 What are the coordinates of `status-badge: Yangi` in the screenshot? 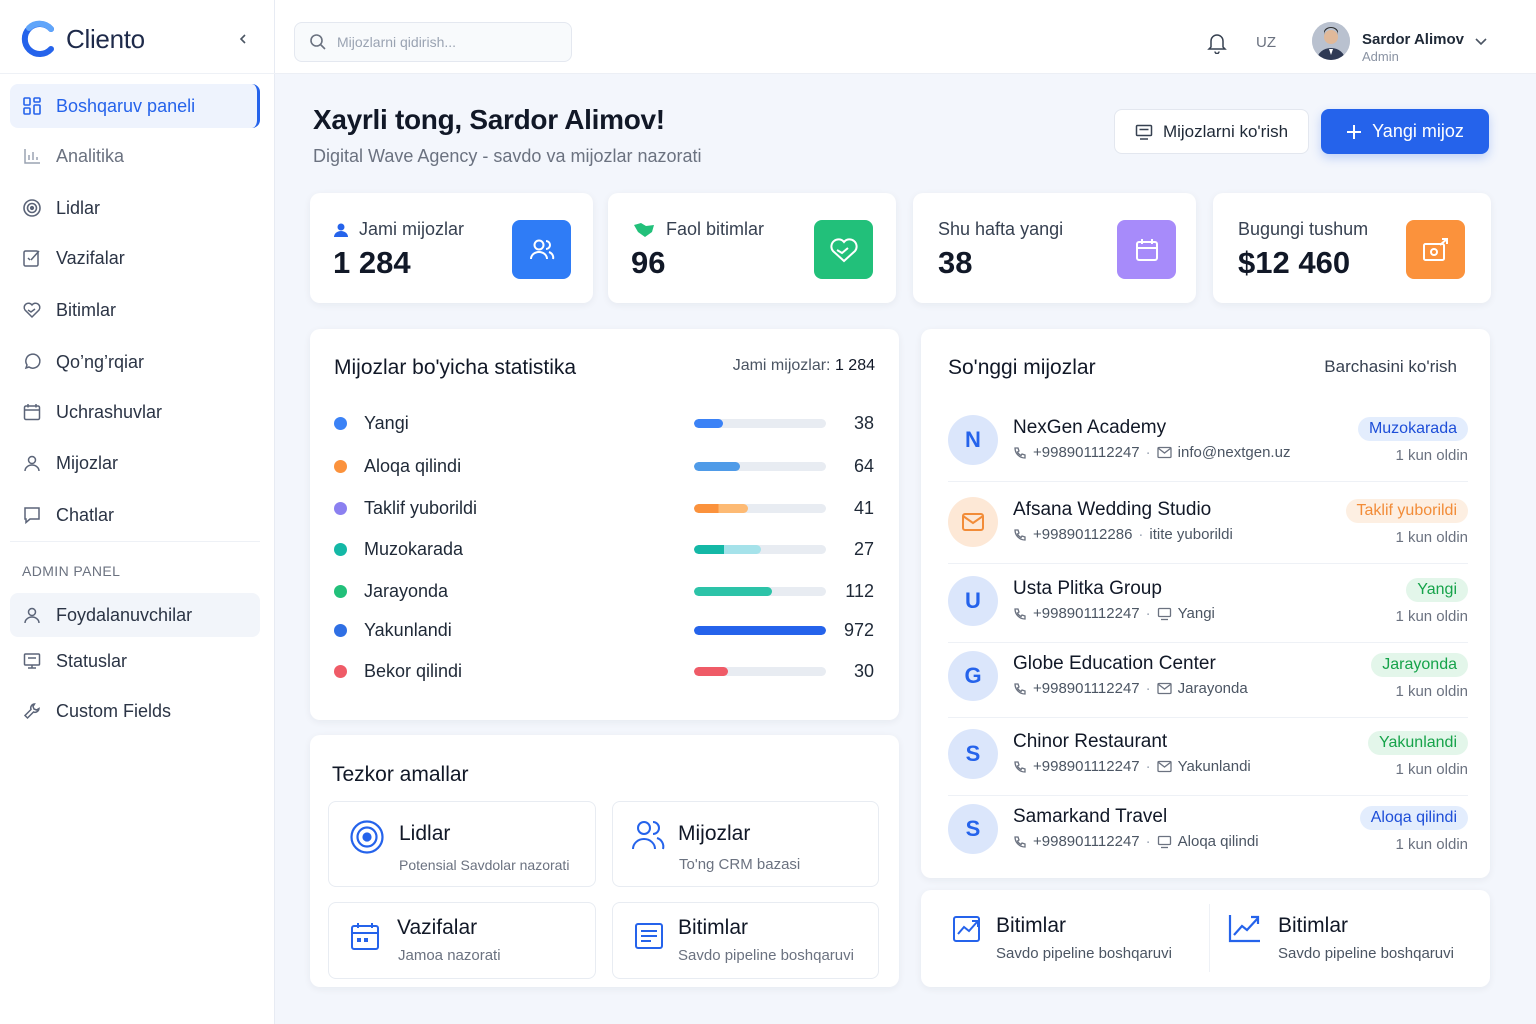 It's located at (1437, 590).